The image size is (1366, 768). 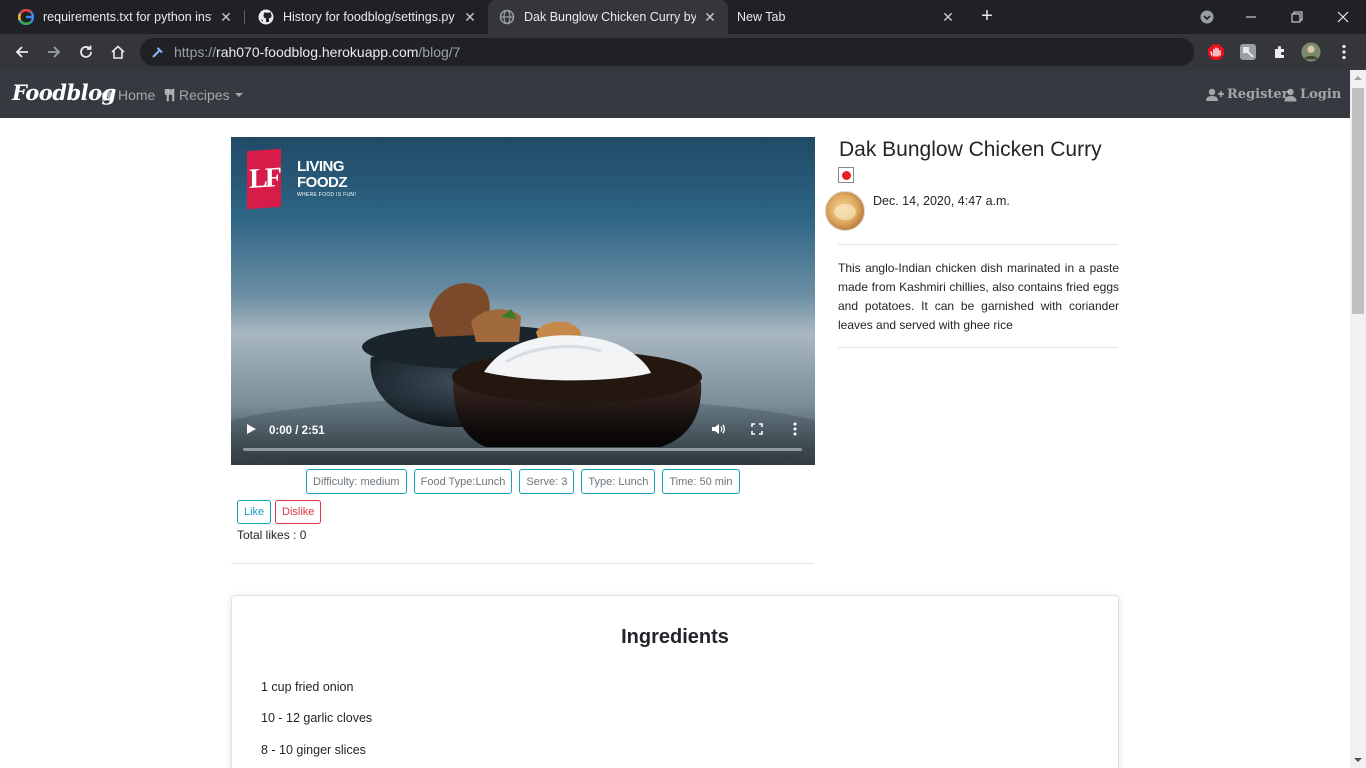 I want to click on ingredient-item: 8 - 10 ginger slices, so click(x=313, y=750).